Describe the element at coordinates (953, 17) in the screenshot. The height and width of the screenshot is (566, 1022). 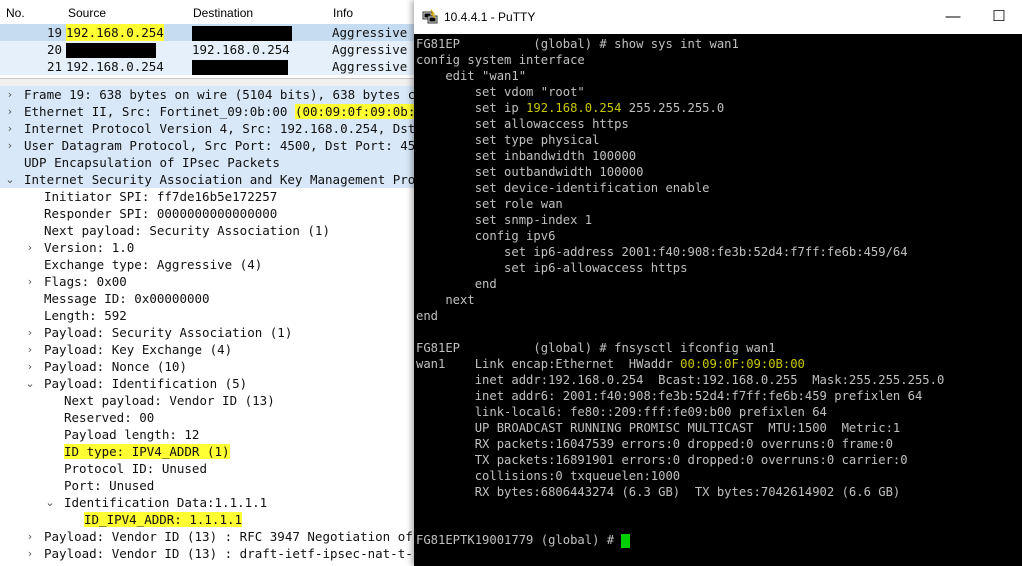
I see `minimize-button: —` at that location.